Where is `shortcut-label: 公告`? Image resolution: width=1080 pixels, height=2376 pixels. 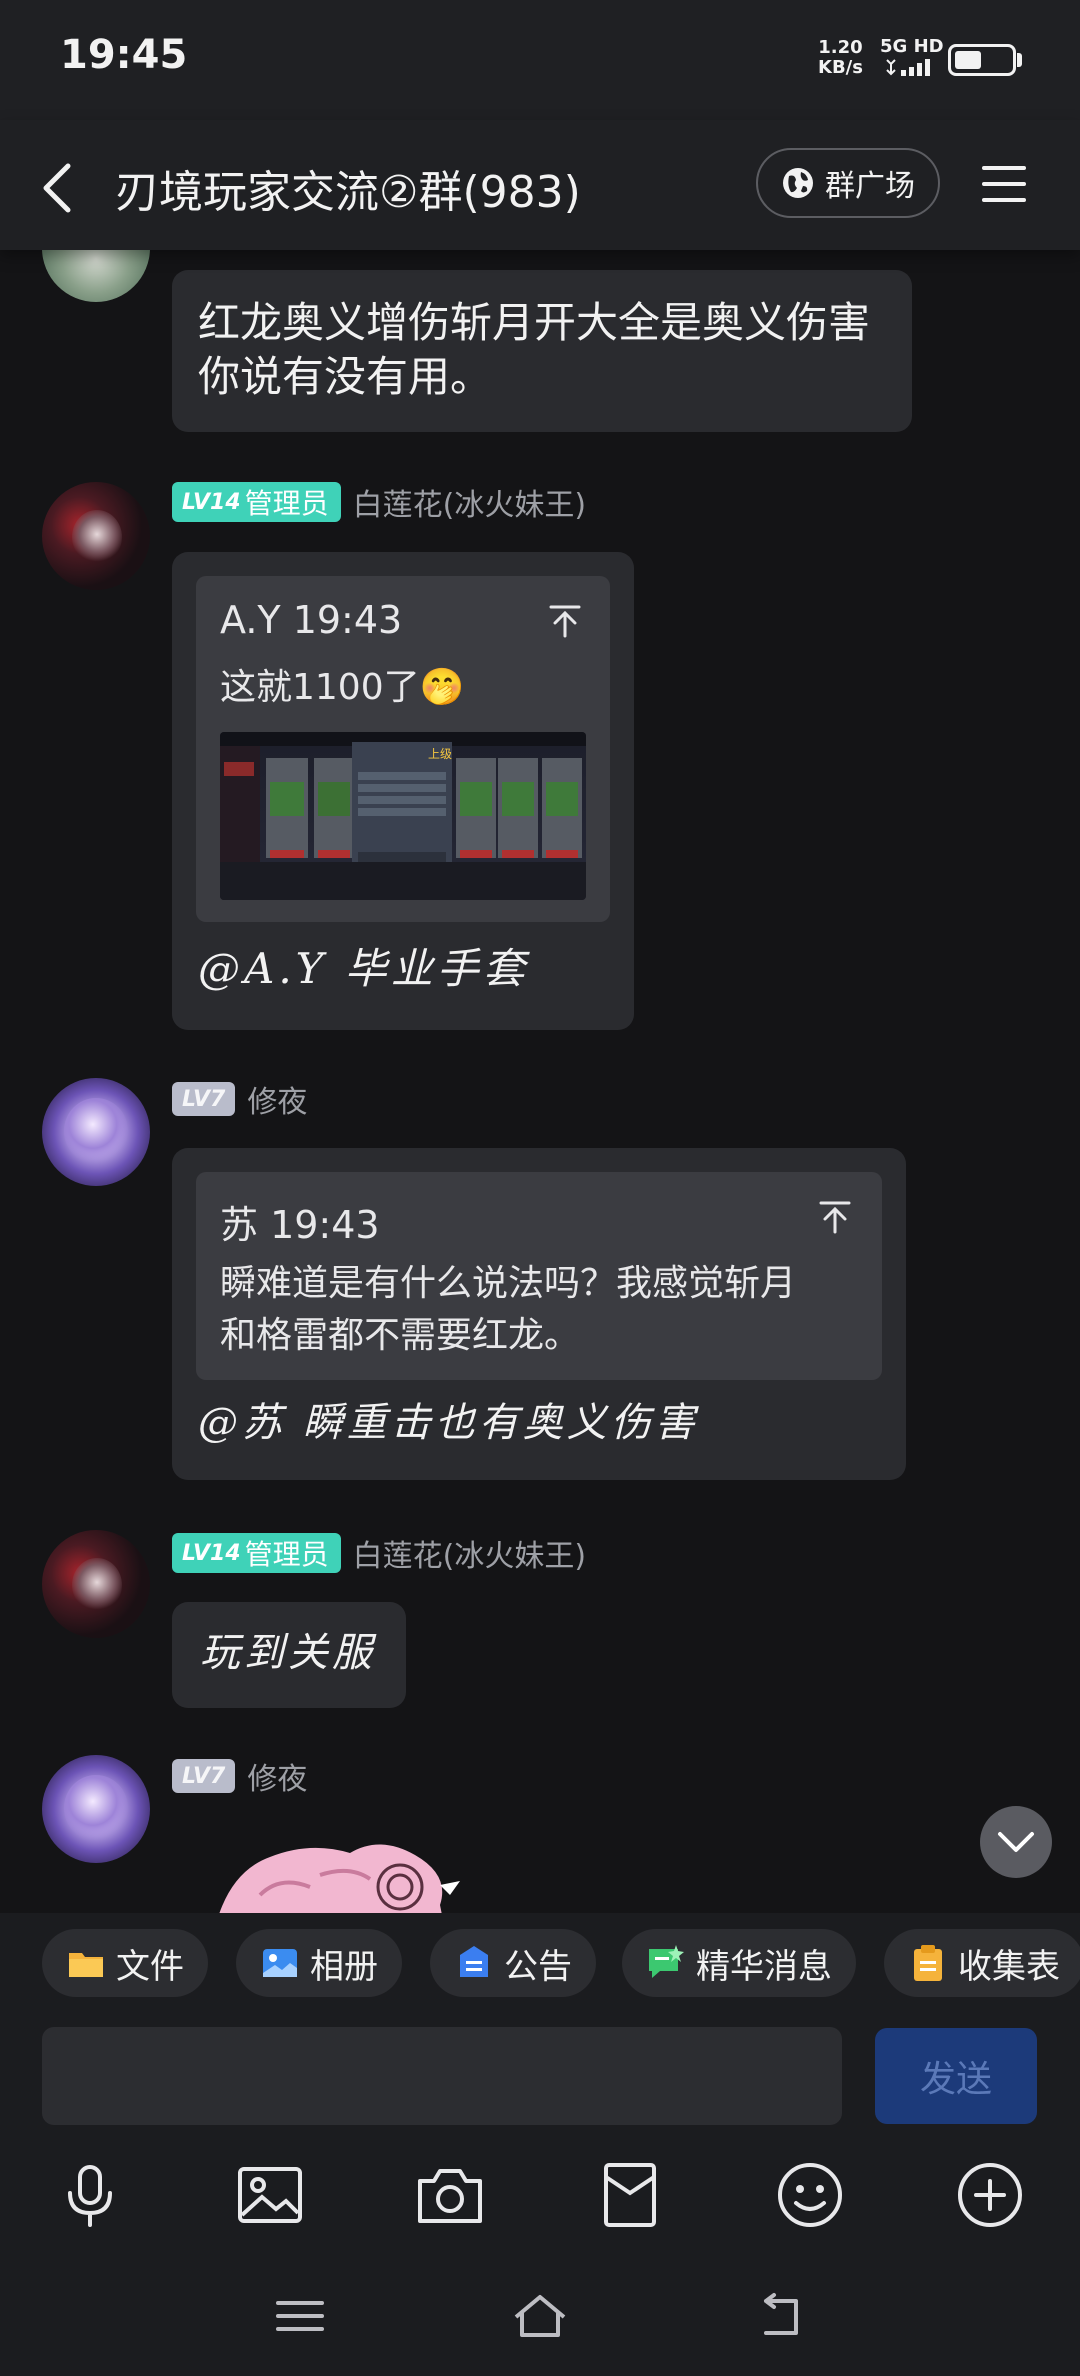 shortcut-label: 公告 is located at coordinates (538, 1966).